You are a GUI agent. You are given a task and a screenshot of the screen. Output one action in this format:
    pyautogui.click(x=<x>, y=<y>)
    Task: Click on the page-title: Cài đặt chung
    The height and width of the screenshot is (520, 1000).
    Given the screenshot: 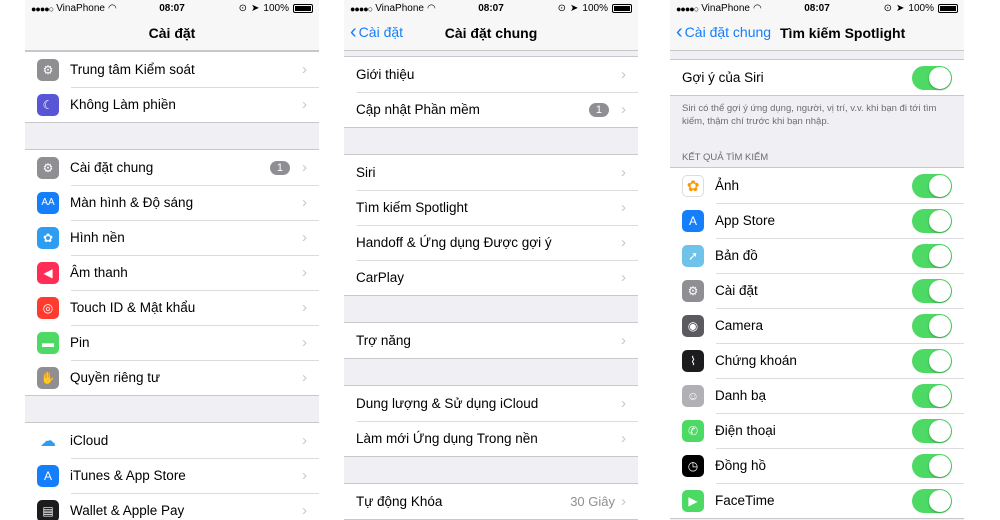 What is the action you would take?
    pyautogui.click(x=491, y=33)
    